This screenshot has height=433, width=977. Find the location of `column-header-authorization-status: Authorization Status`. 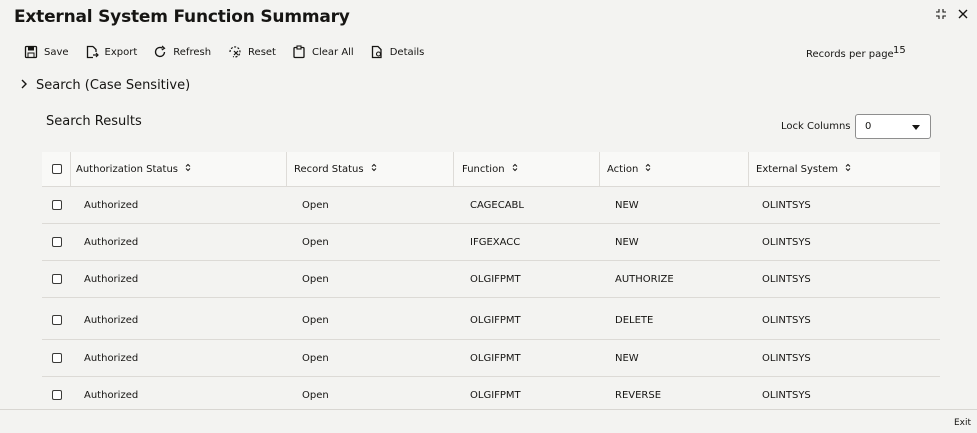

column-header-authorization-status: Authorization Status is located at coordinates (133, 169).